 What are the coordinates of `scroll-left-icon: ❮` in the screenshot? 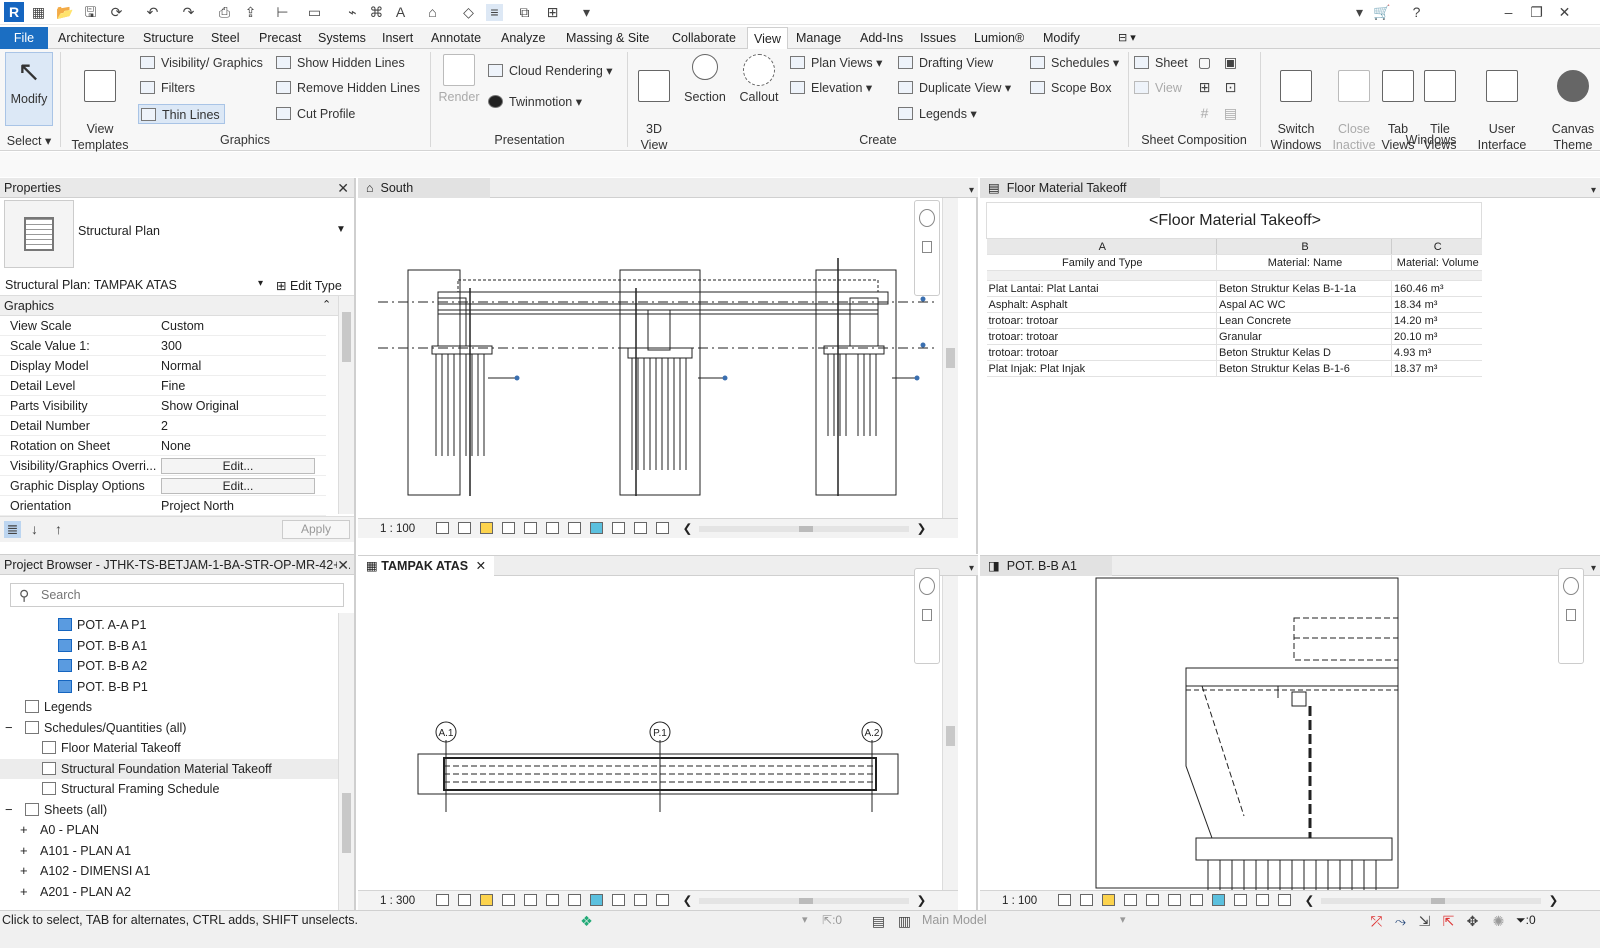 It's located at (688, 529).